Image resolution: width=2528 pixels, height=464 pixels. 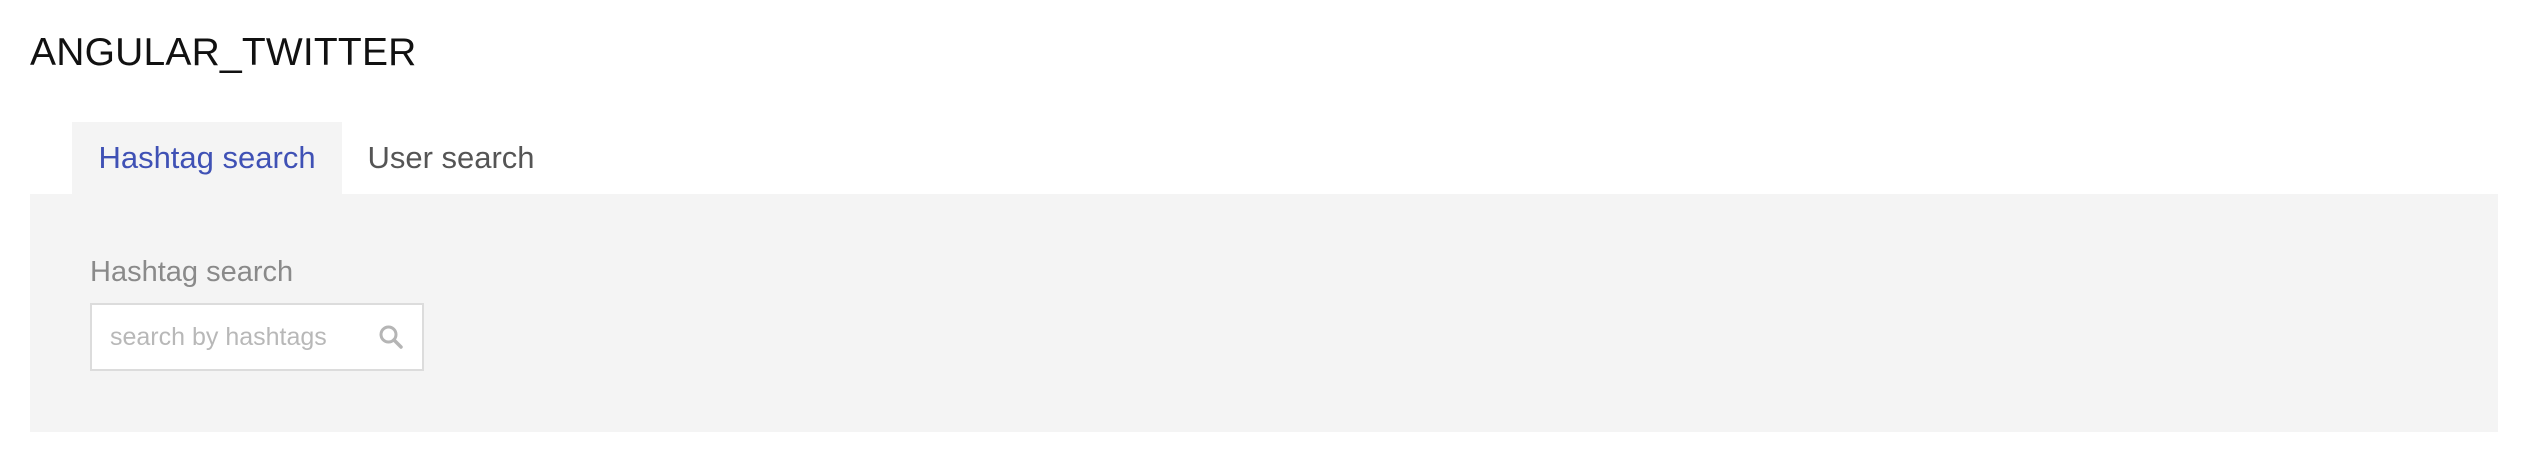 What do you see at coordinates (223, 52) in the screenshot?
I see `app-title: ANGULAR_TWITTER` at bounding box center [223, 52].